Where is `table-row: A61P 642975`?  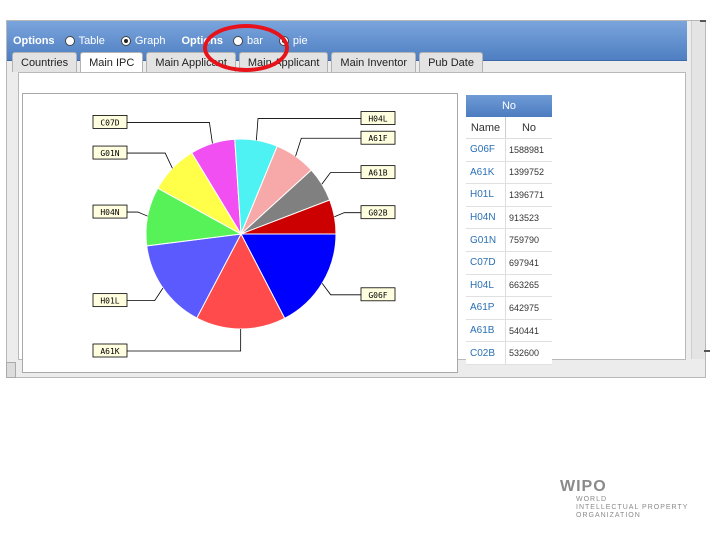
table-row: A61P 642975 is located at coordinates (509, 308).